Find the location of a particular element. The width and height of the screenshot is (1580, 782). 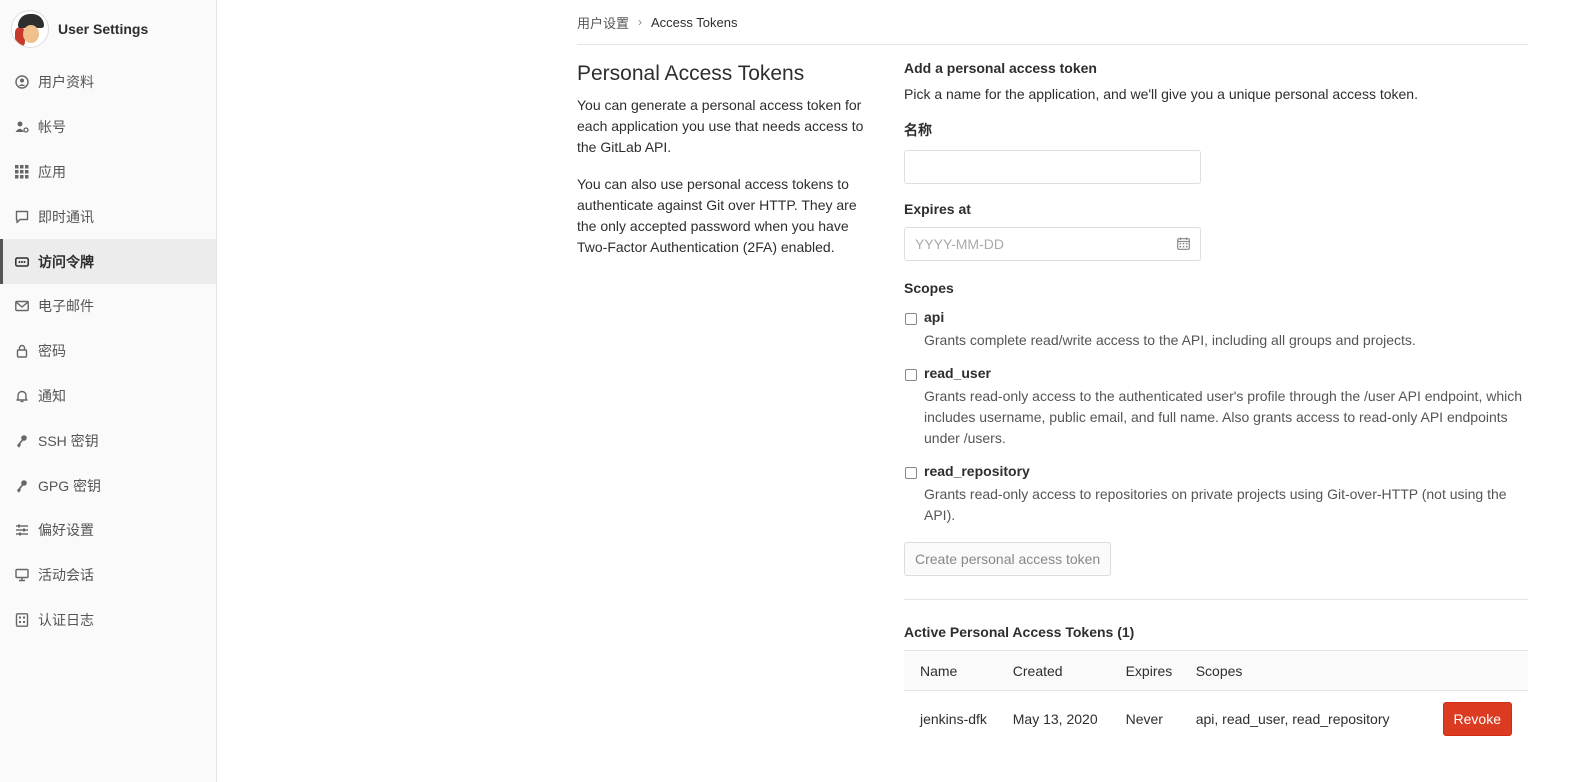

token-created-cell: May 13, 2020 is located at coordinates (1055, 718).